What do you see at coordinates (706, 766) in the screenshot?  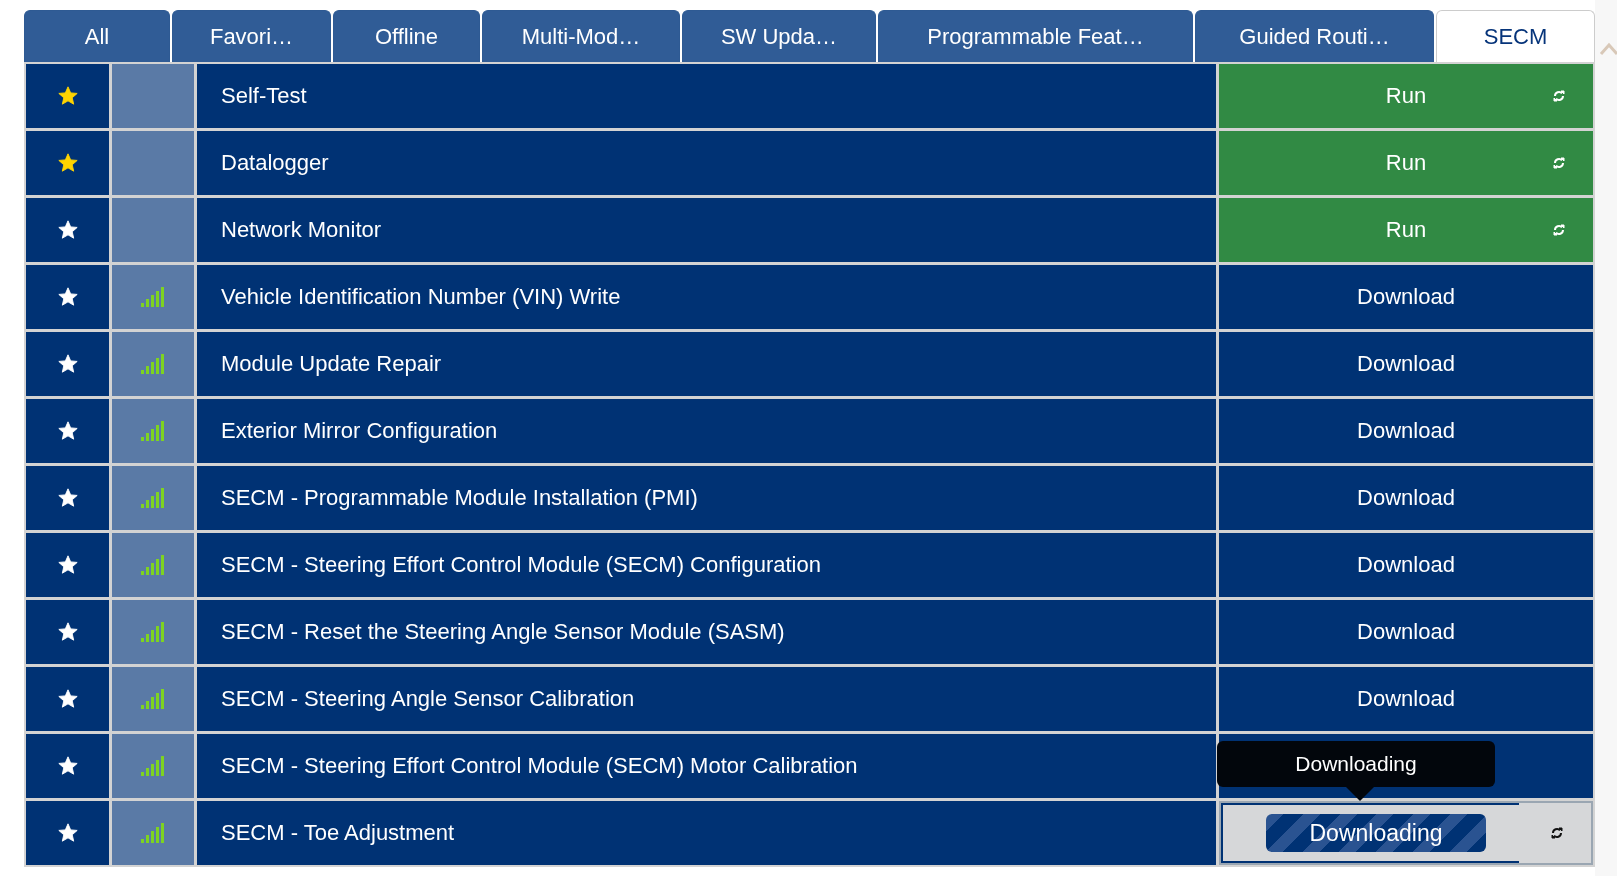 I see `routine-name: SECM - Steering Effort Control Module (SECM) Motor Calibration` at bounding box center [706, 766].